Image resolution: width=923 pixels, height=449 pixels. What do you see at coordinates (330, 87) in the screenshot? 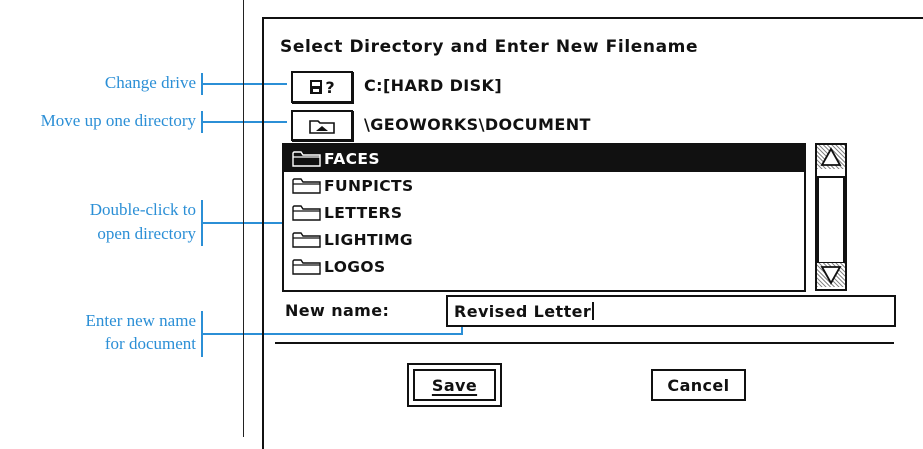
I see `drive-button-label: ?` at bounding box center [330, 87].